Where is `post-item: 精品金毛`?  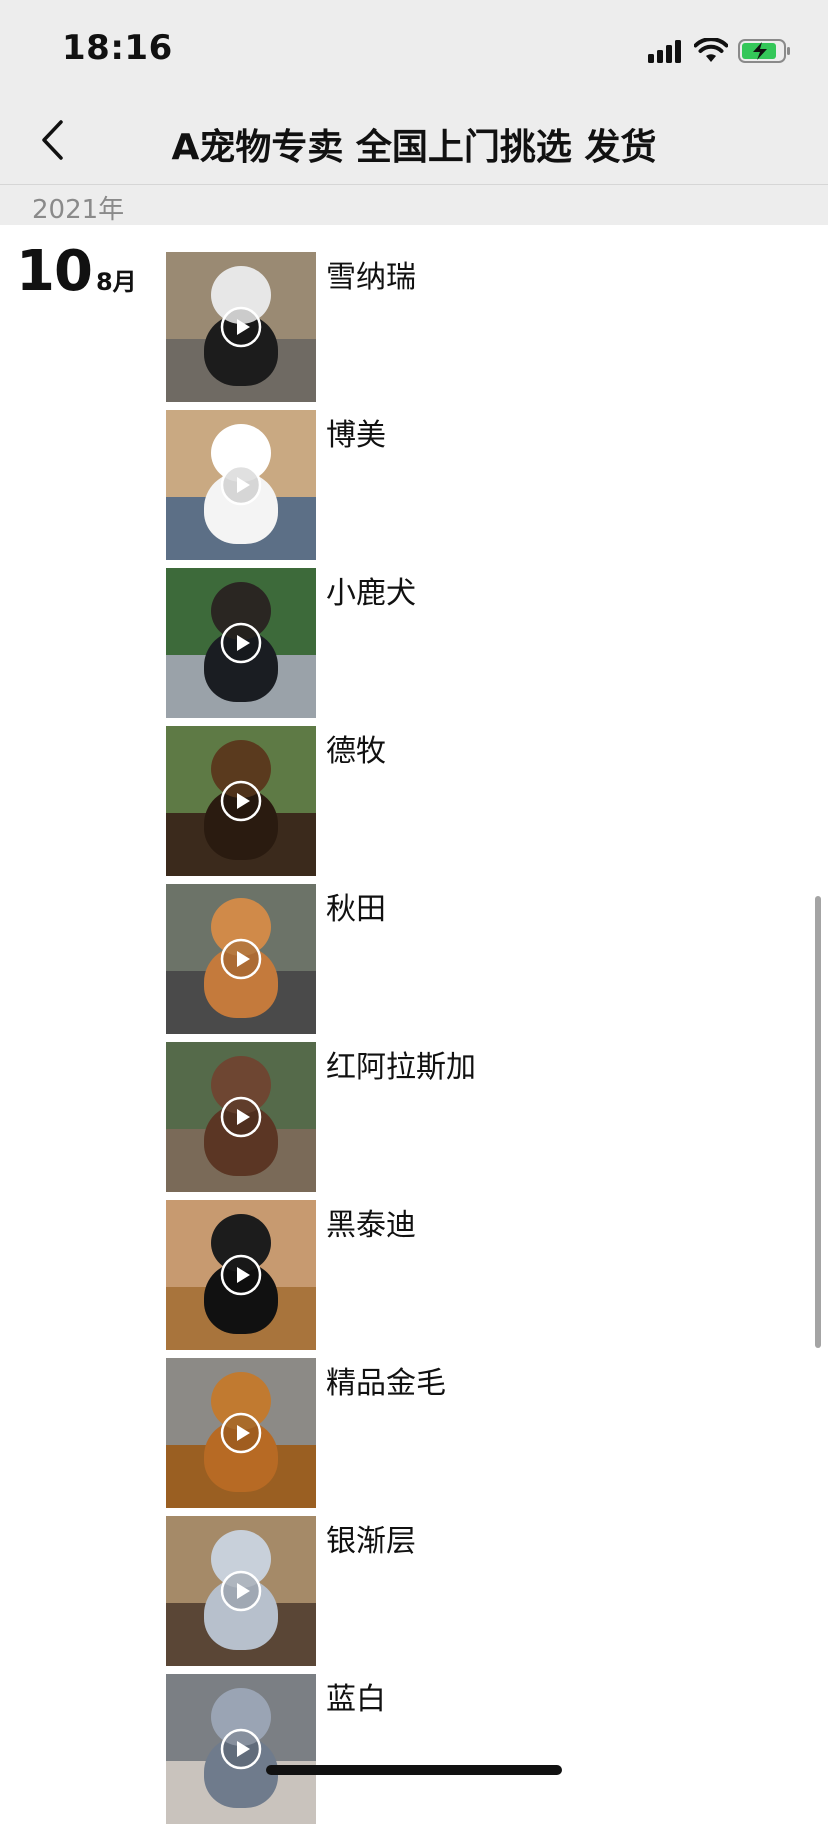 post-item: 精品金毛 is located at coordinates (476, 1433).